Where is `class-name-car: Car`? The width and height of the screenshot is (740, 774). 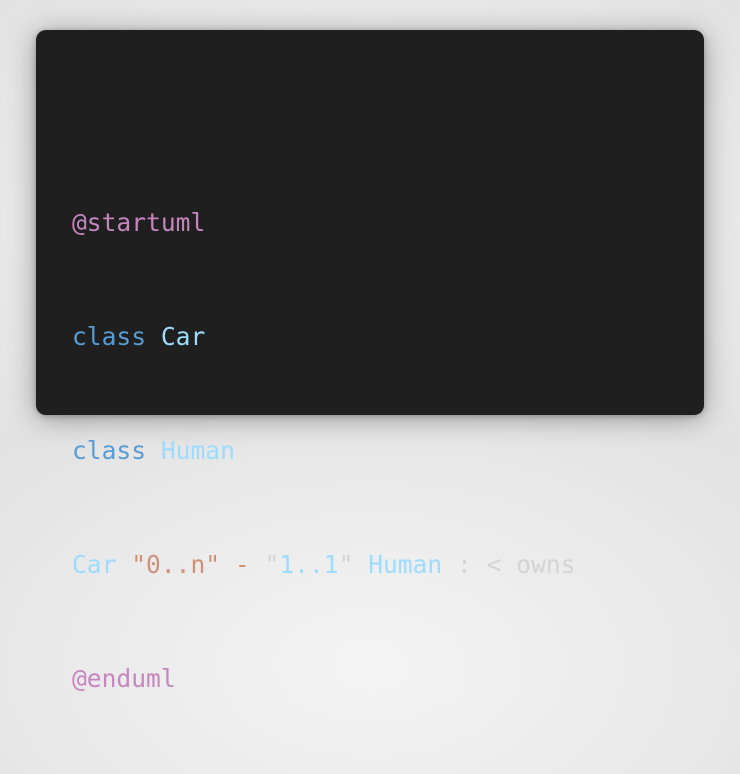
class-name-car: Car is located at coordinates (183, 336).